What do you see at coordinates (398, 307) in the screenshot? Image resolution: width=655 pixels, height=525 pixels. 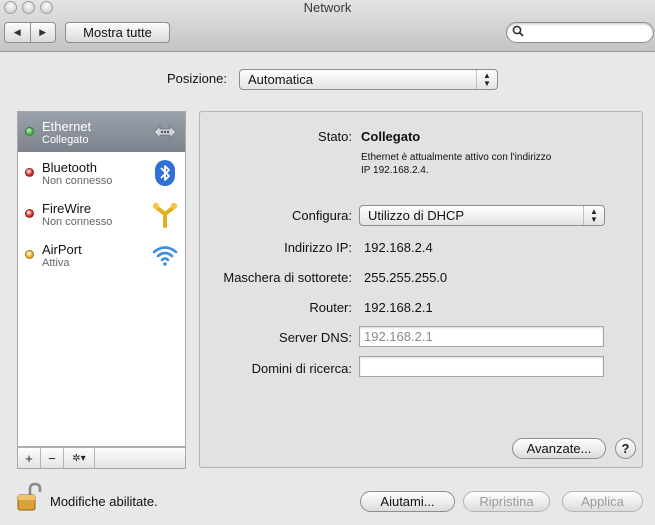 I see `router-value: 192.168.2.1` at bounding box center [398, 307].